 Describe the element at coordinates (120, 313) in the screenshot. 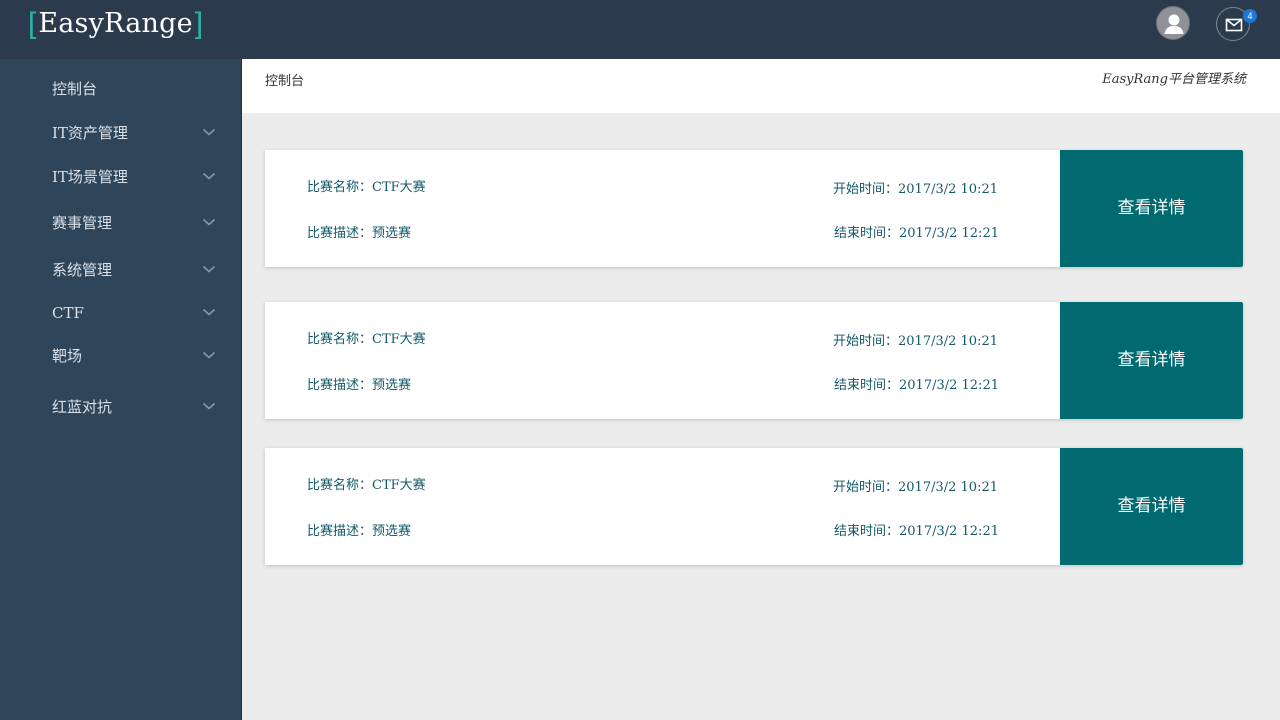

I see `sidebar-item-ctf: CTF` at that location.